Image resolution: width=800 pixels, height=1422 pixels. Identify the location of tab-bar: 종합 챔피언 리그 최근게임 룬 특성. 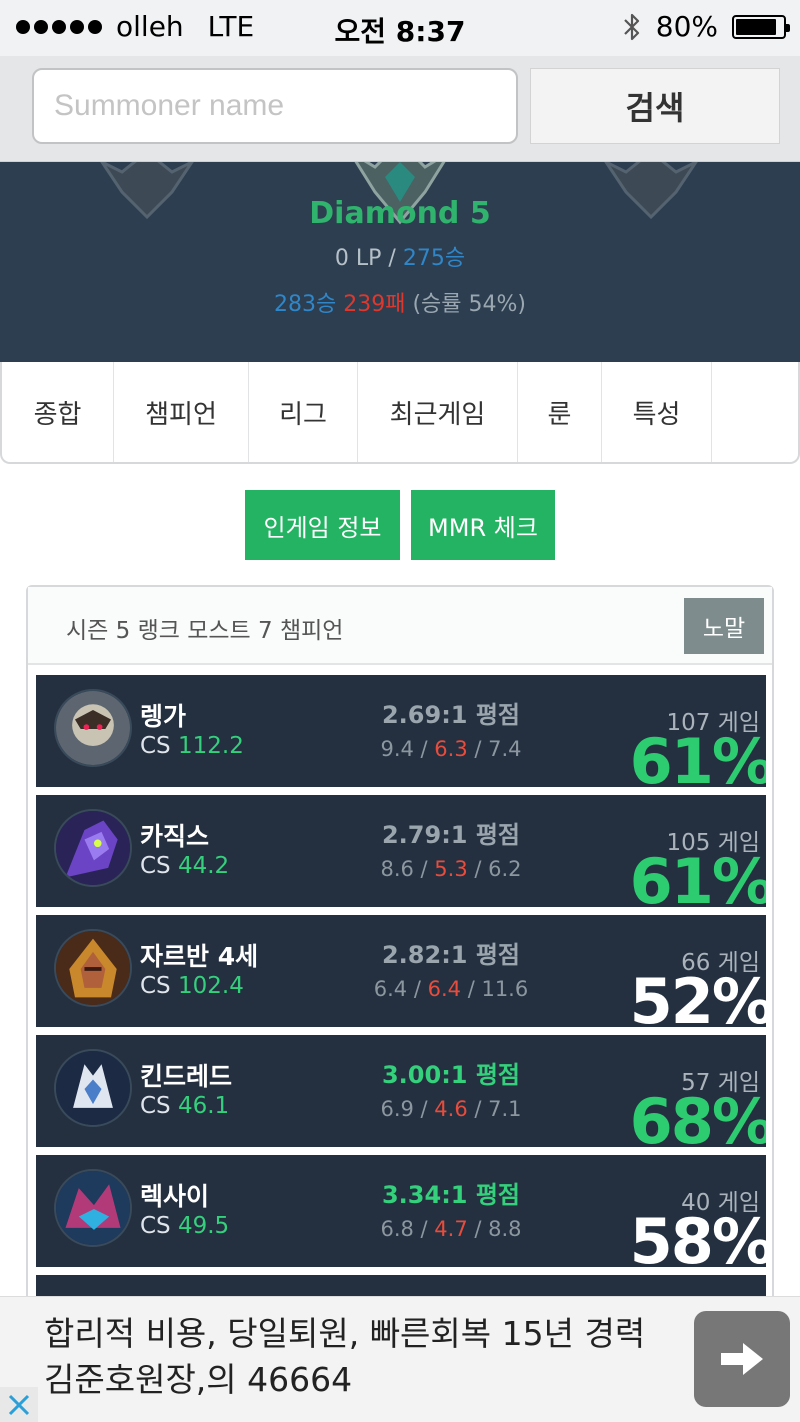
(400, 413).